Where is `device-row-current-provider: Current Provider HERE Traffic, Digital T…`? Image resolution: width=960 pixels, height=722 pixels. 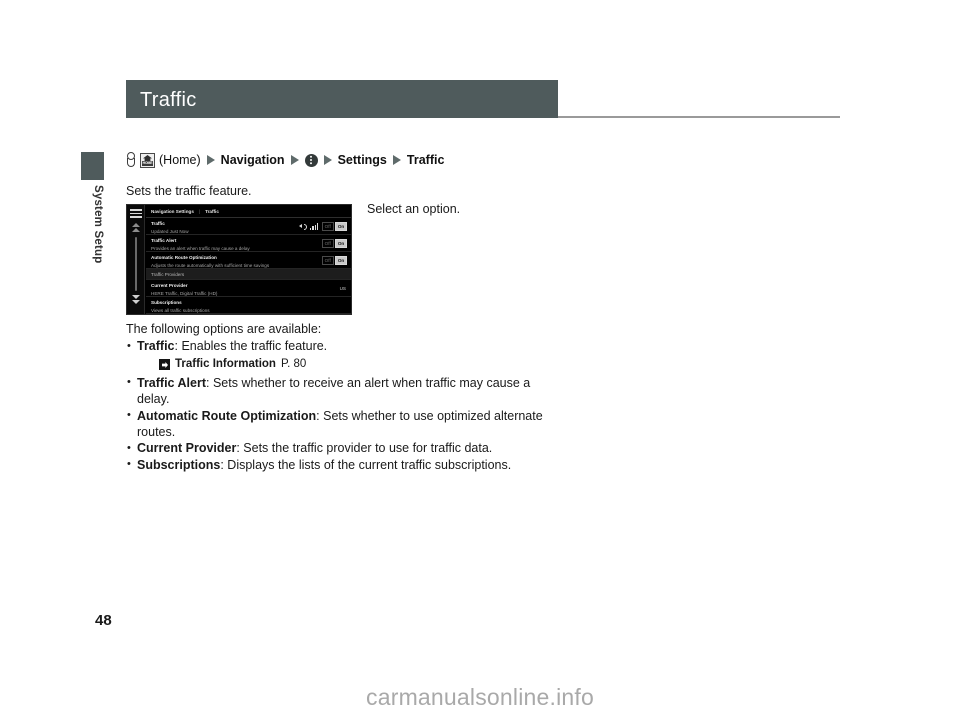 device-row-current-provider: Current Provider HERE Traffic, Digital T… is located at coordinates (248, 288).